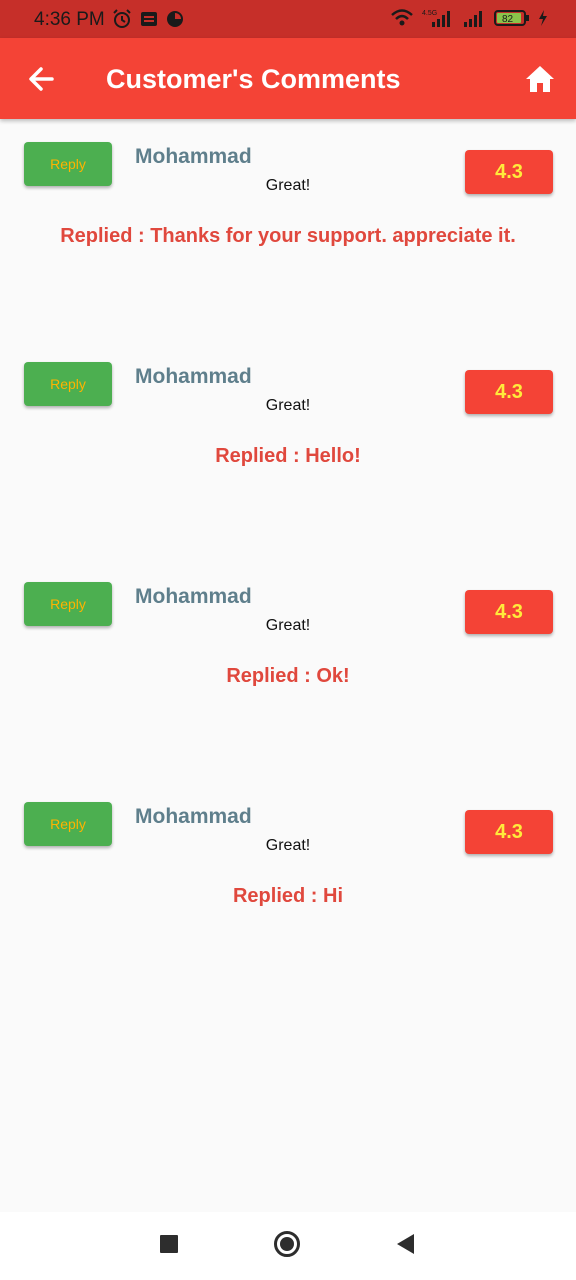 This screenshot has width=576, height=1280. I want to click on home-icon, so click(540, 79).